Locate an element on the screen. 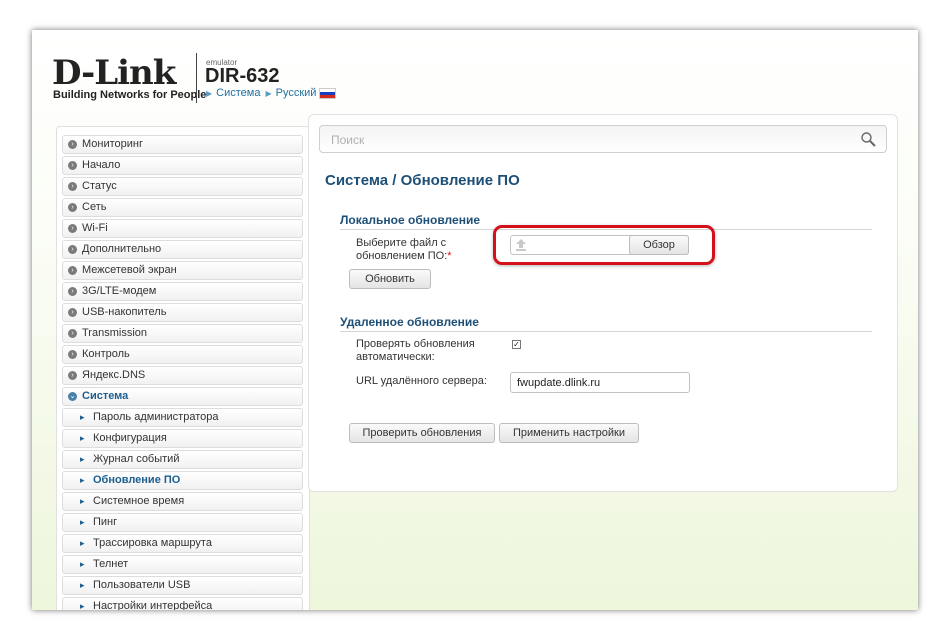  dlink-logo: D-Link is located at coordinates (114, 73).